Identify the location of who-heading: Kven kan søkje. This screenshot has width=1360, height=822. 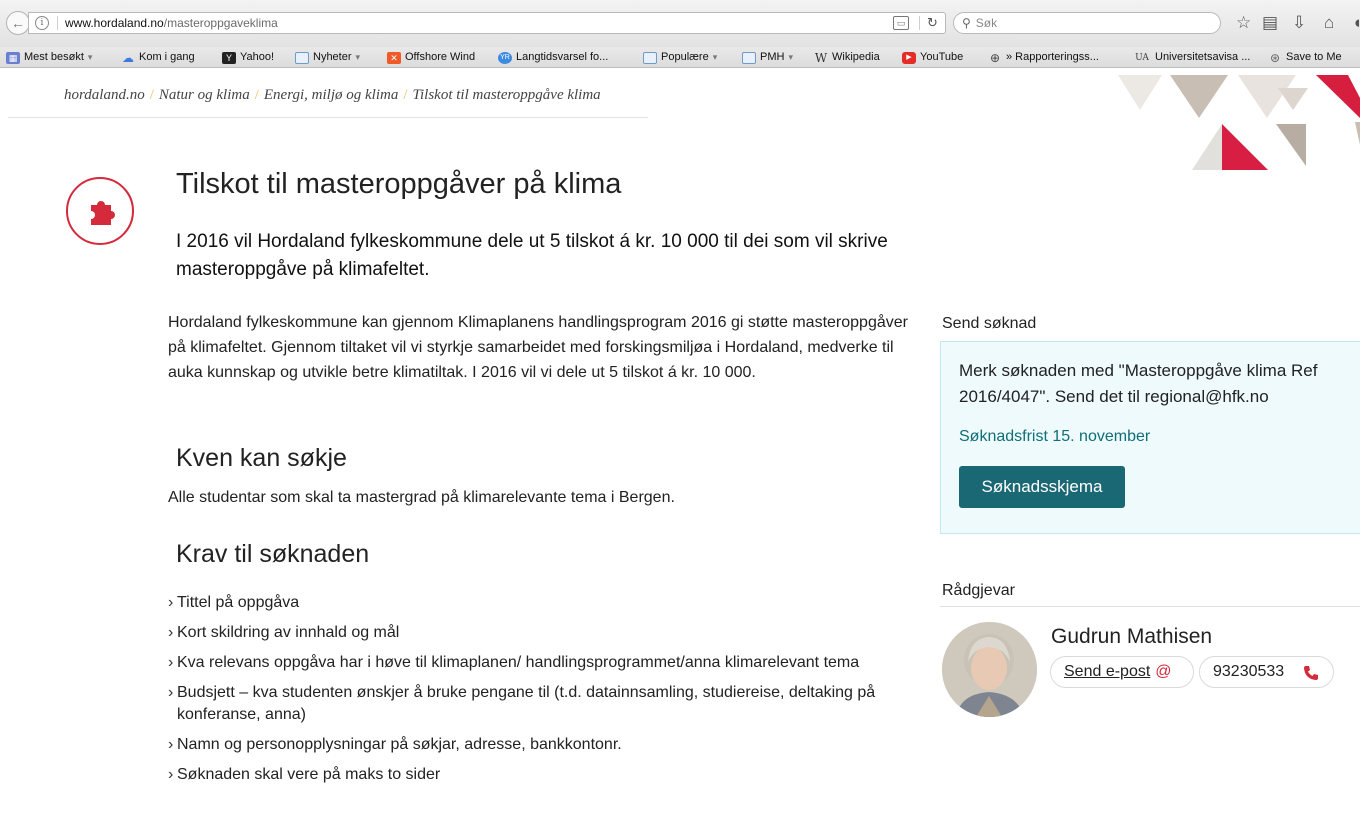
(261, 458).